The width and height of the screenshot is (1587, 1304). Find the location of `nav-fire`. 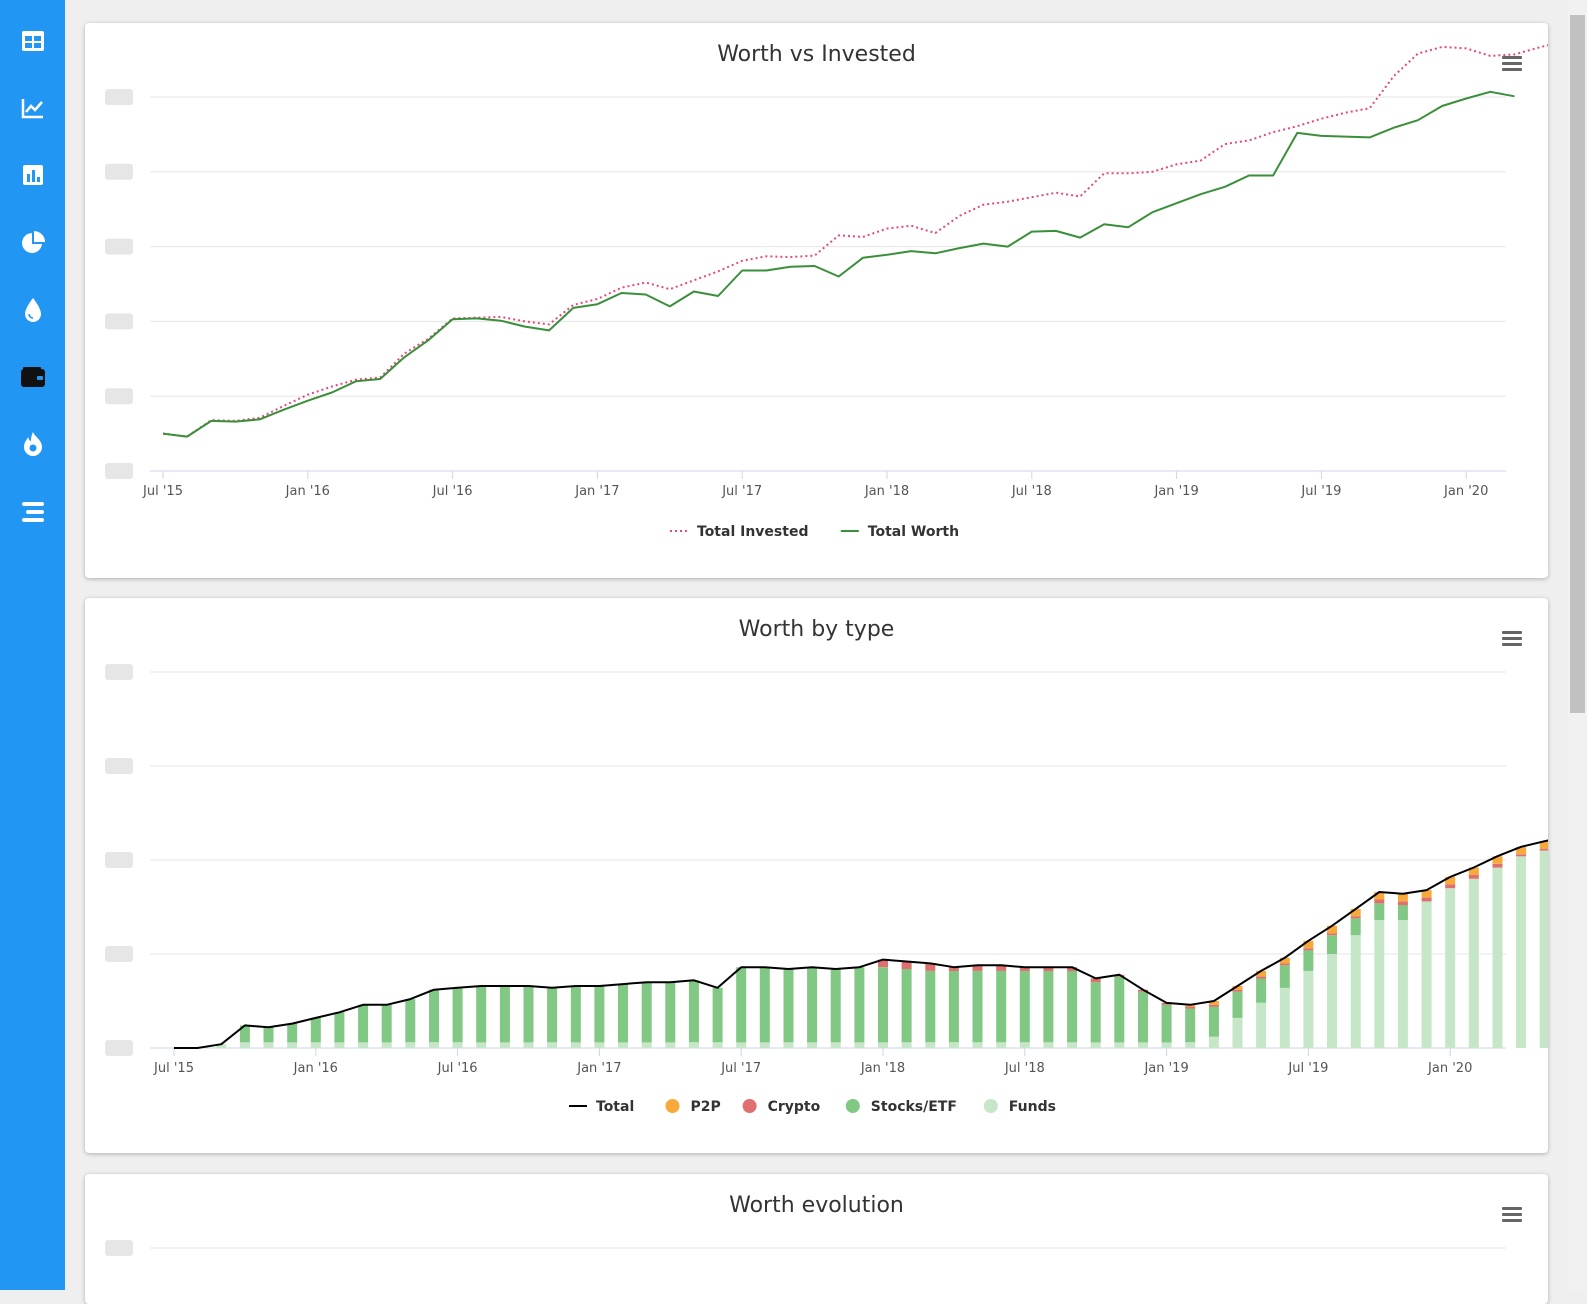

nav-fire is located at coordinates (33, 444).